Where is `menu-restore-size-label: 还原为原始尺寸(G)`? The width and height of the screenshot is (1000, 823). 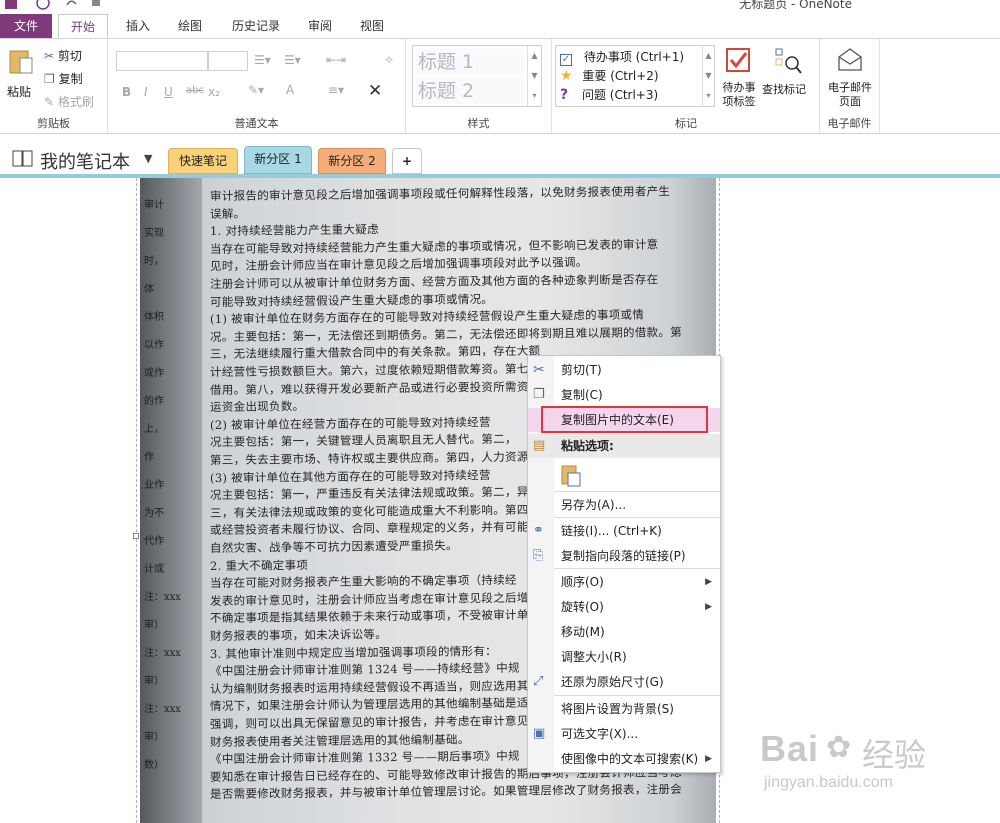
menu-restore-size-label: 还原为原始尺寸(G) is located at coordinates (612, 682).